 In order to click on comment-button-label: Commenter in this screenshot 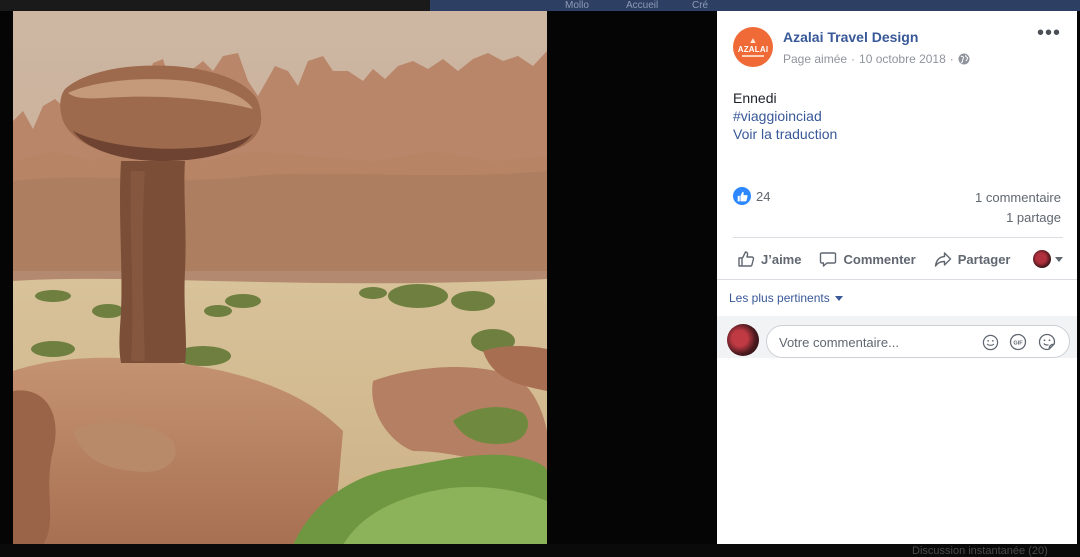, I will do `click(879, 259)`.